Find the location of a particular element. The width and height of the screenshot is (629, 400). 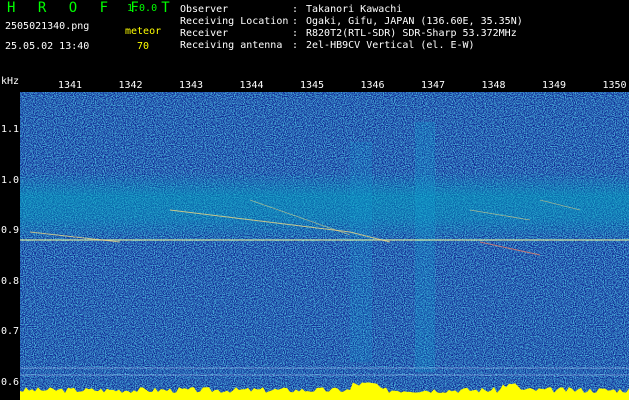

file-name: 2505021340.png is located at coordinates (47, 26).